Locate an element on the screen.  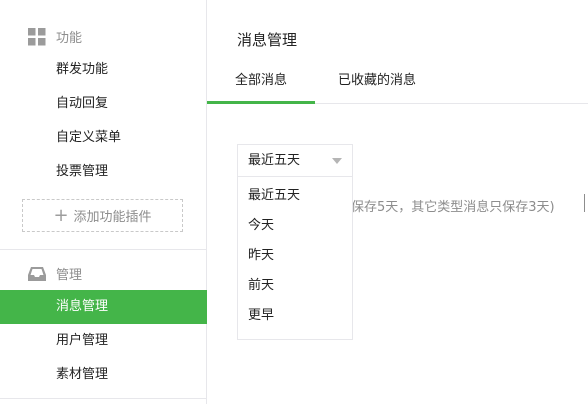
date-option-yesterday: 昨天 is located at coordinates (295, 256).